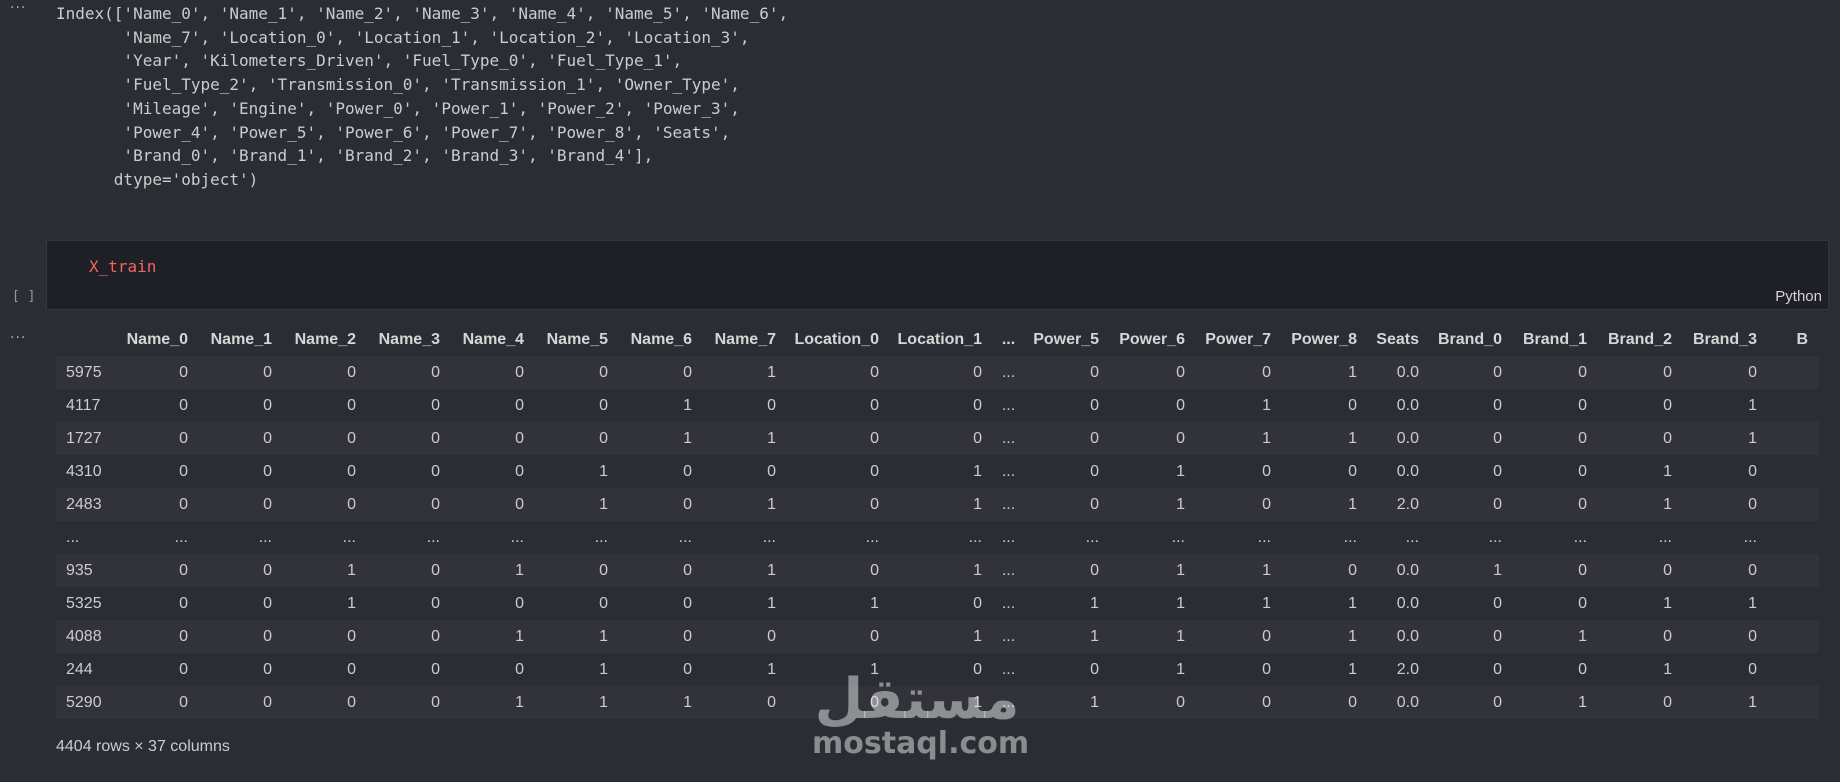  Describe the element at coordinates (79, 669) in the screenshot. I see `row-index: 244` at that location.